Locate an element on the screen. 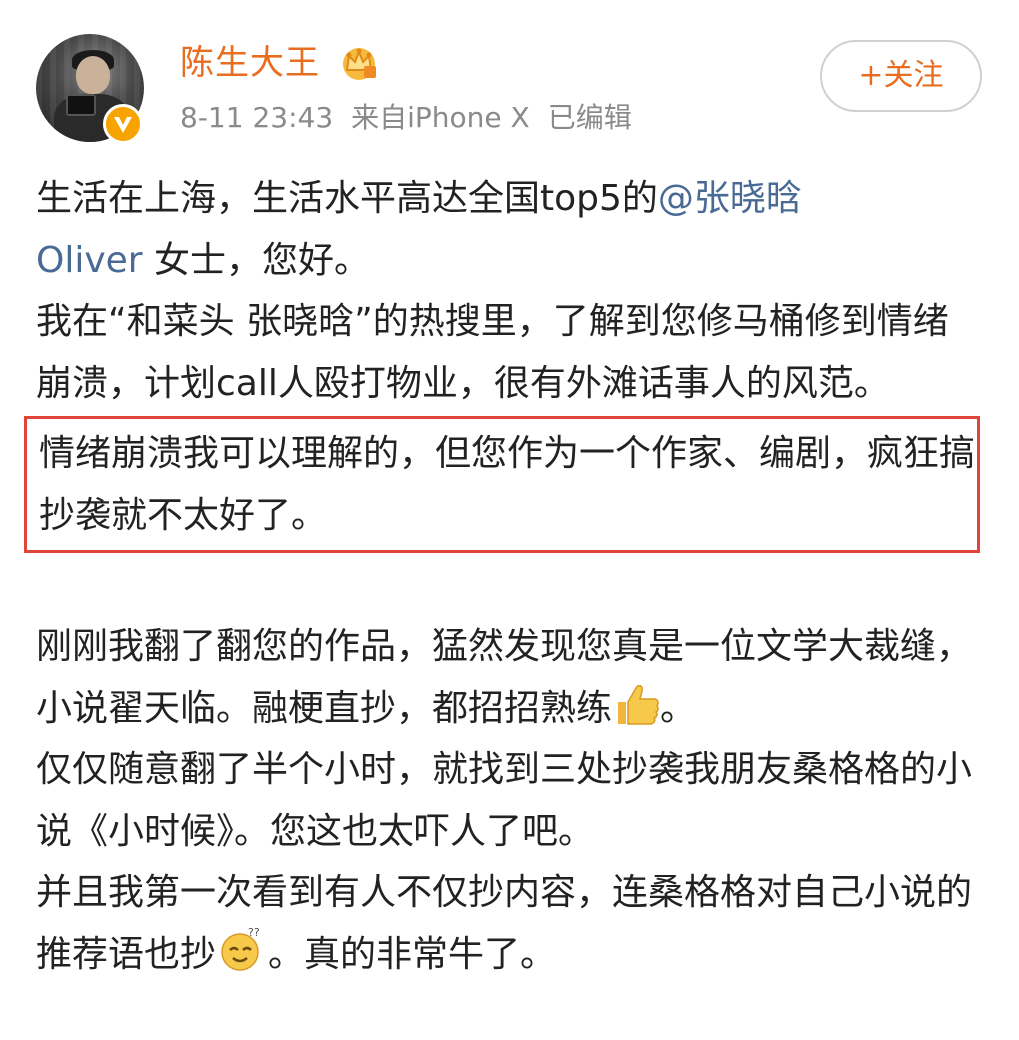 This screenshot has height=1040, width=1019. post-text: 生活在上海，生活水平高达全国top5的 is located at coordinates (347, 198).